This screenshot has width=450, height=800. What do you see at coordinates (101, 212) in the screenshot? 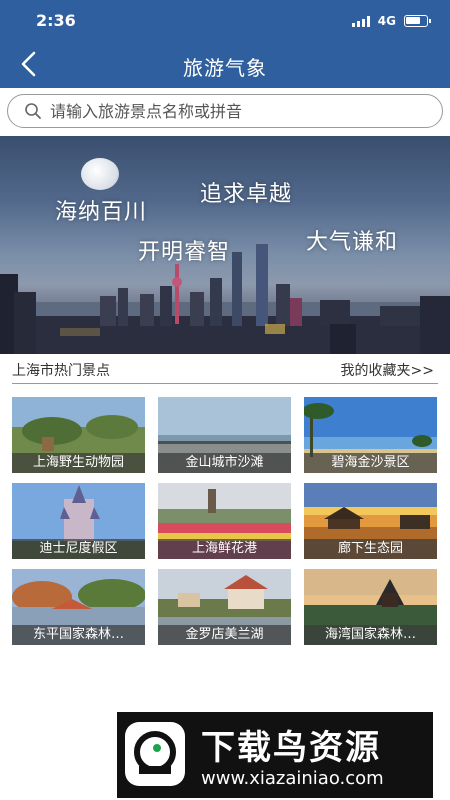
I see `banner-slogan-1: 海纳百川` at bounding box center [101, 212].